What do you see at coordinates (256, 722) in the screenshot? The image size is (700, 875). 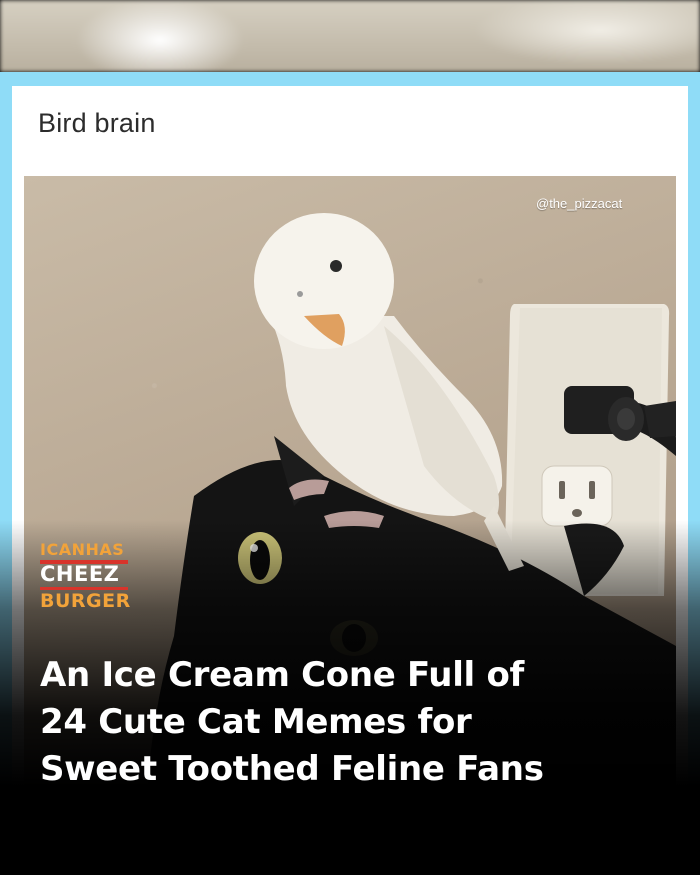 I see `headline-line: 24 Cute Cat Memes for` at bounding box center [256, 722].